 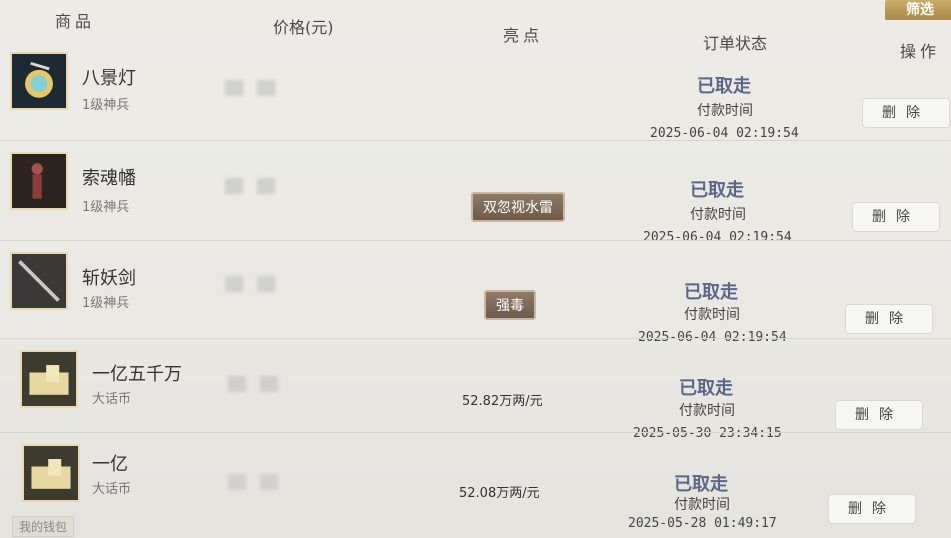 I want to click on product-name: 索魂幡, so click(x=109, y=178).